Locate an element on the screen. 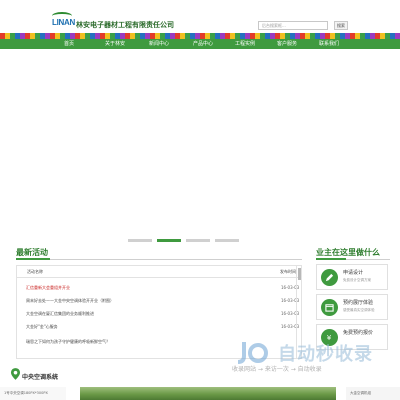 This screenshot has height=400, width=400. central-ac-section-title: 中央空调系统 is located at coordinates (40, 377).